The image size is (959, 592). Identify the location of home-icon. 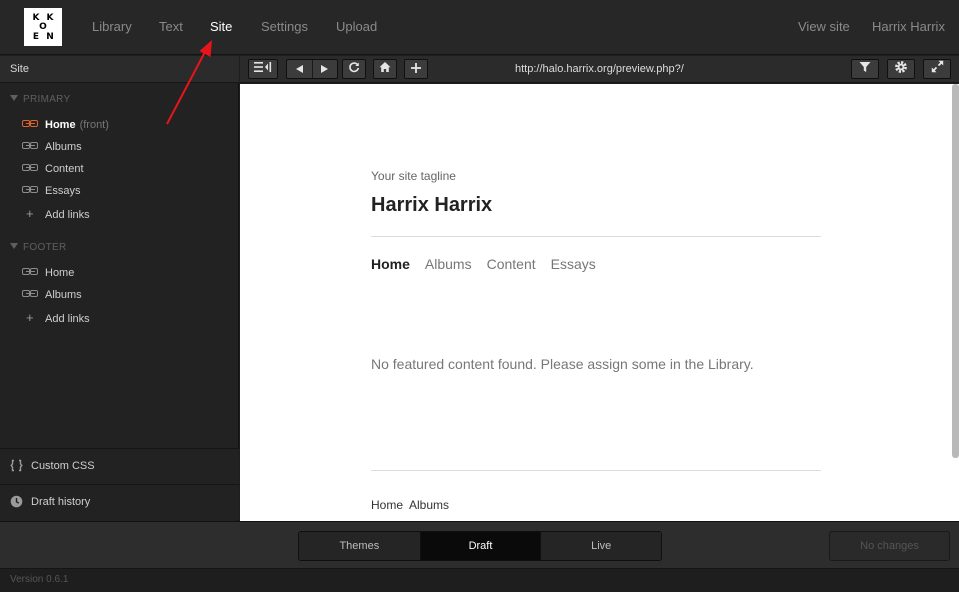
(385, 69).